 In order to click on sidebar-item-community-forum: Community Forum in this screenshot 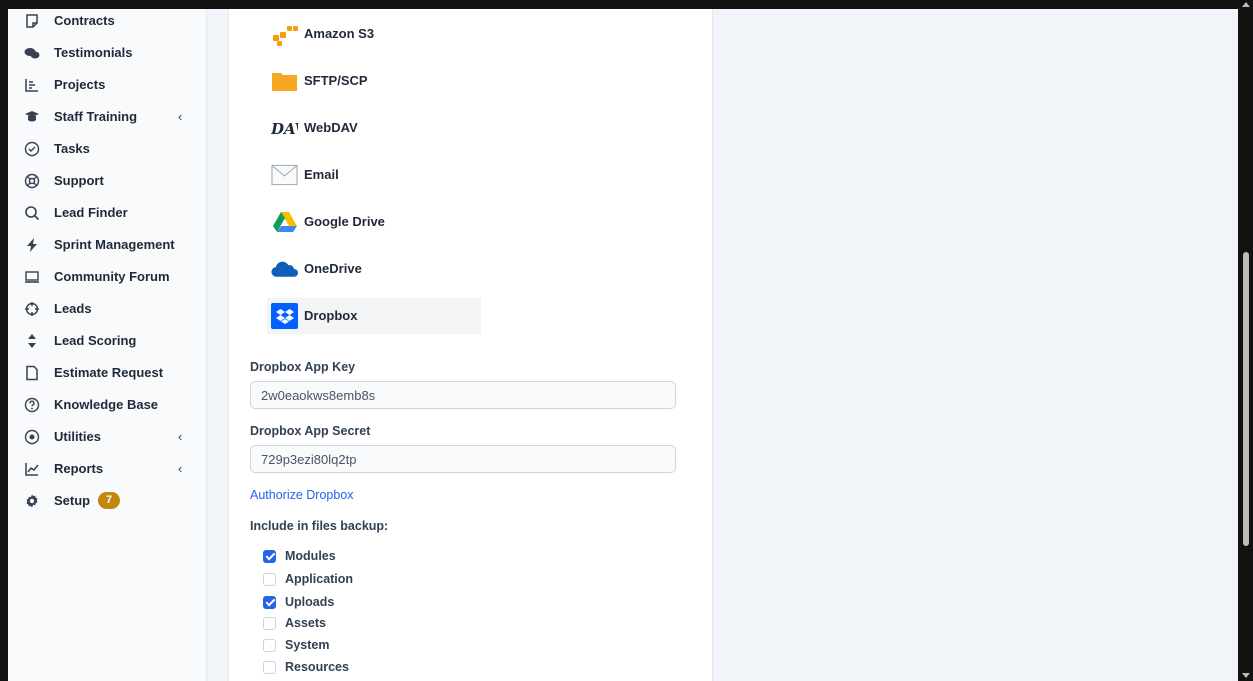, I will do `click(107, 277)`.